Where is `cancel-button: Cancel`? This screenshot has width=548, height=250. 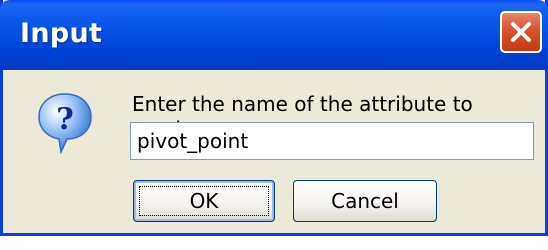 cancel-button: Cancel is located at coordinates (365, 201).